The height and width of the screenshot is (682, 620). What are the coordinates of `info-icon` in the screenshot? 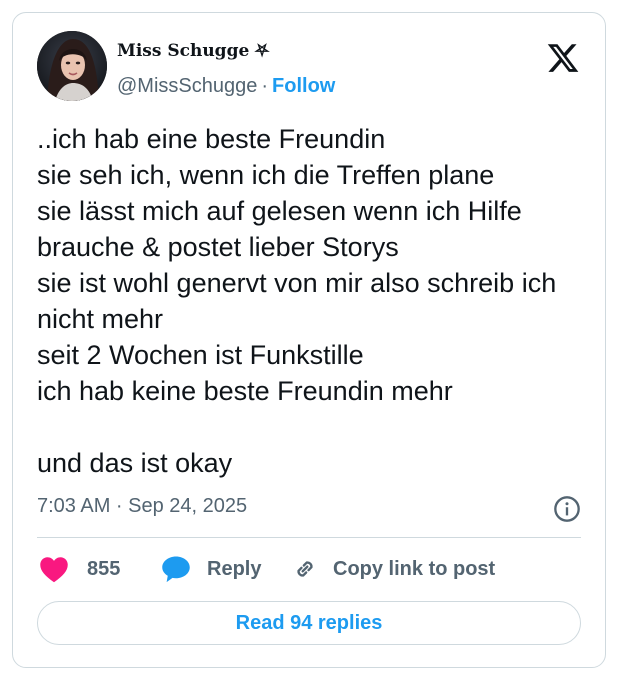 It's located at (567, 509).